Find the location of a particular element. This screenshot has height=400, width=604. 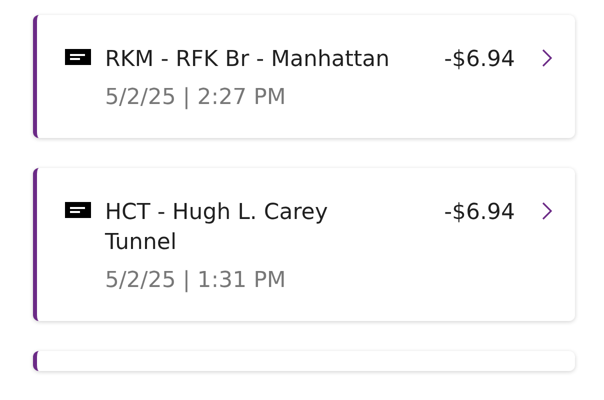

transaction-date: 5/2/25 | 1:31 PM is located at coordinates (196, 281).